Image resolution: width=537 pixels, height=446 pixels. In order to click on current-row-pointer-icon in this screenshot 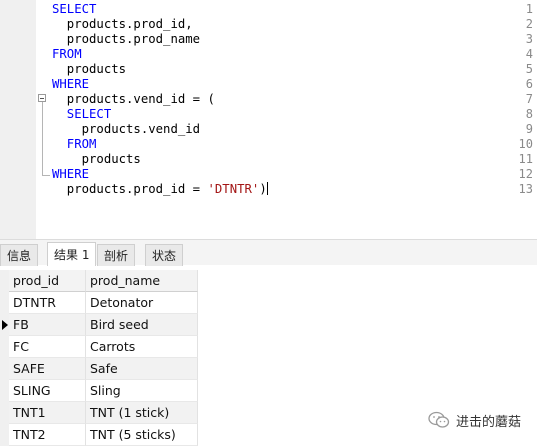, I will do `click(5, 325)`.